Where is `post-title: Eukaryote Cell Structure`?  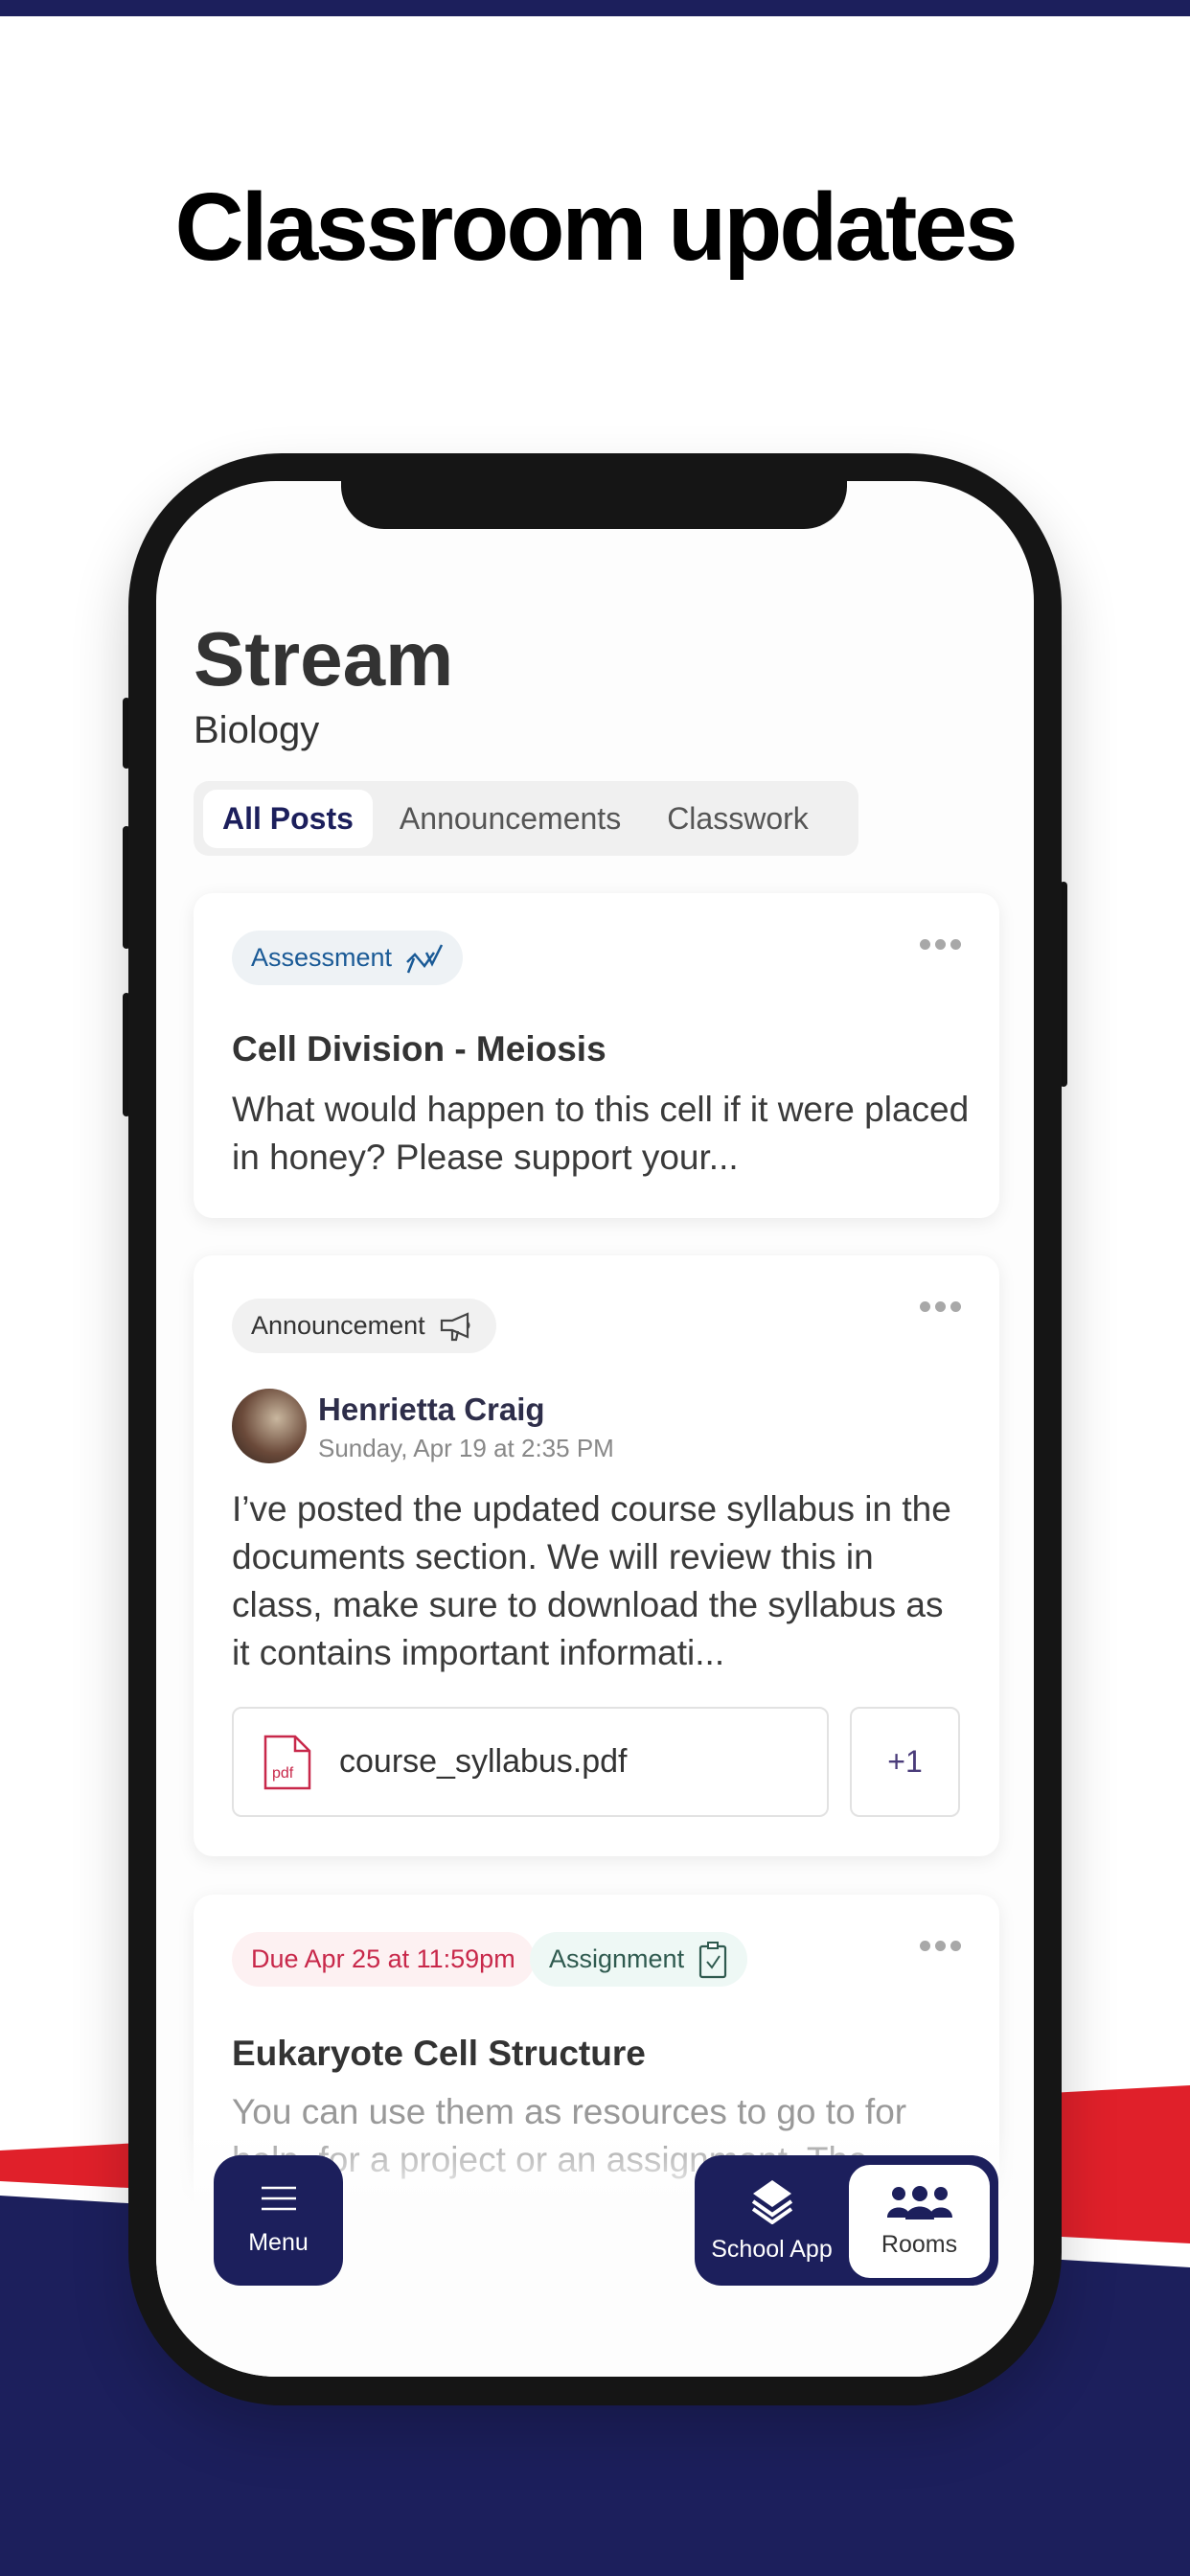
post-title: Eukaryote Cell Structure is located at coordinates (439, 2053).